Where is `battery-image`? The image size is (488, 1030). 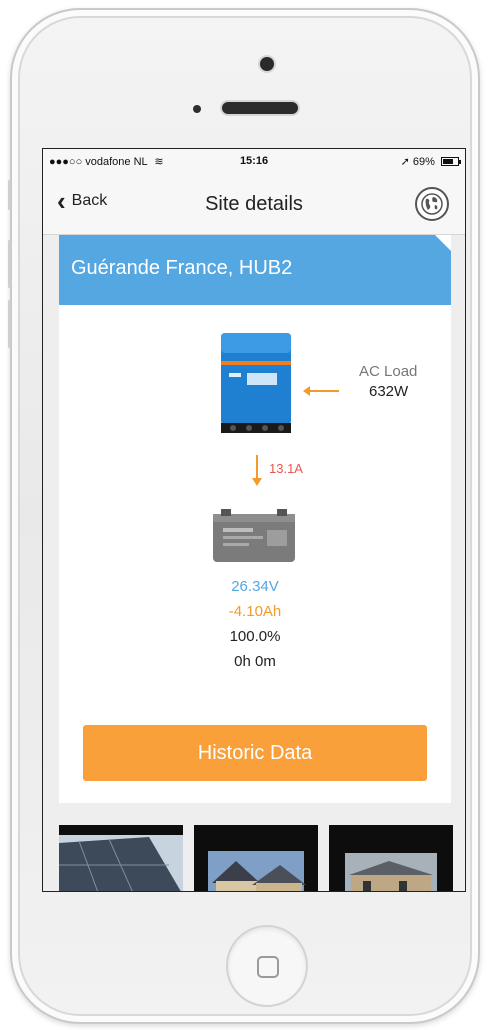
battery-image is located at coordinates (254, 535).